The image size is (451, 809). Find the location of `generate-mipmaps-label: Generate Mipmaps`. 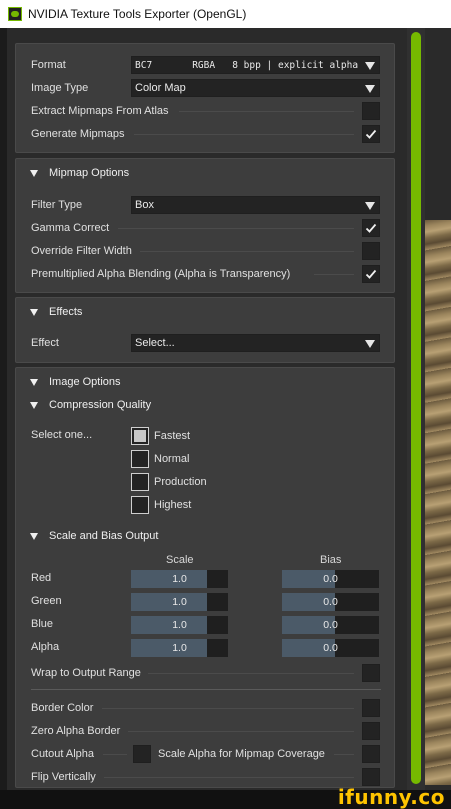

generate-mipmaps-label: Generate Mipmaps is located at coordinates (78, 134).